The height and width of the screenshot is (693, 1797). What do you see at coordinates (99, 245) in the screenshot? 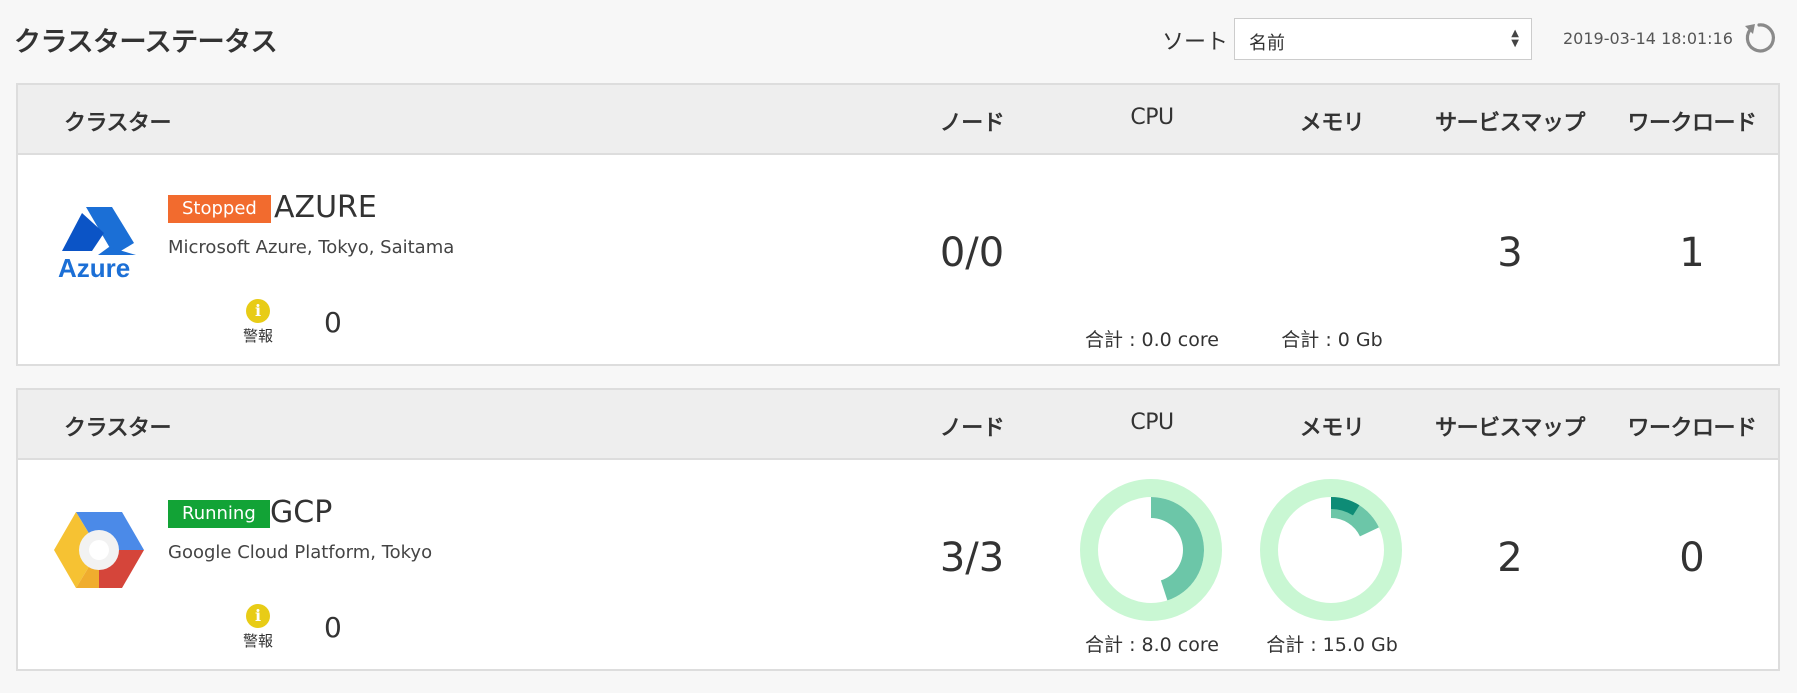
I see `azure-logo: Azure` at bounding box center [99, 245].